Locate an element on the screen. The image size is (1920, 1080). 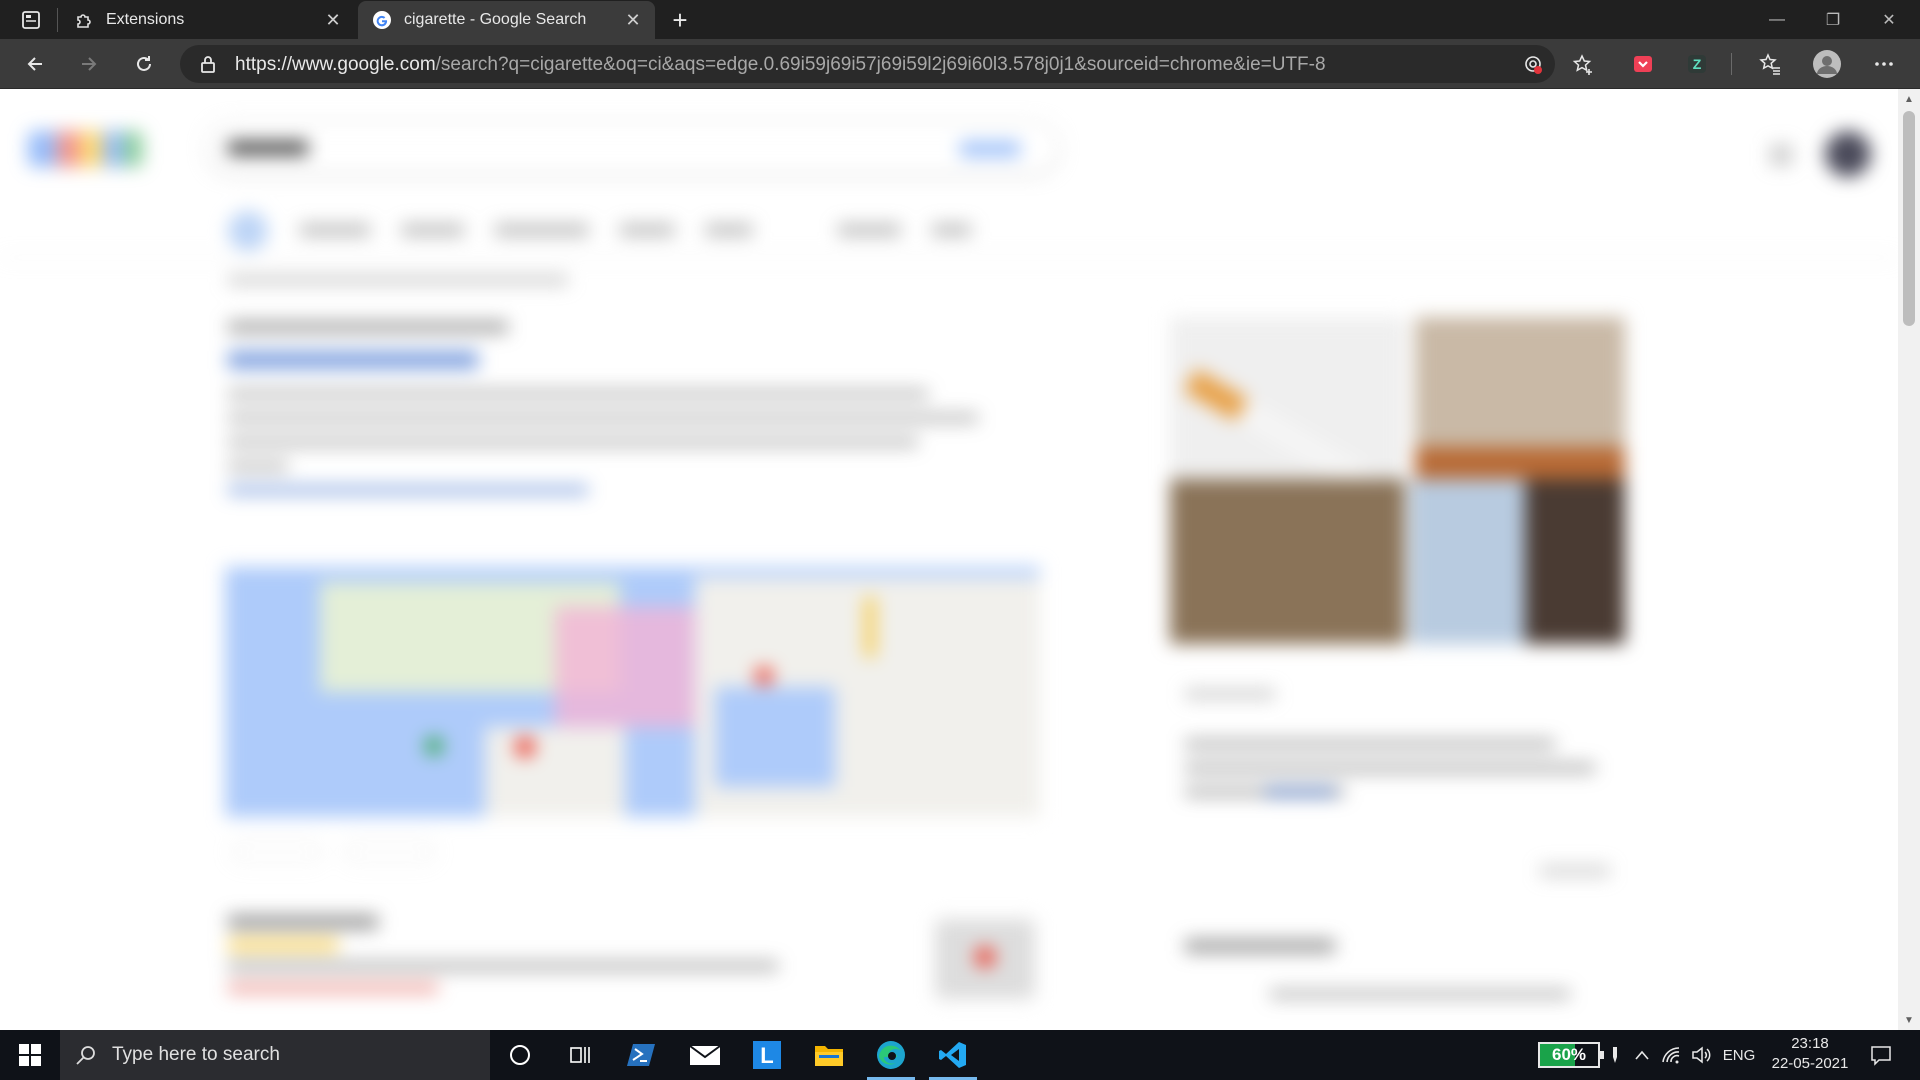
nav-all is located at coordinates (248, 231).